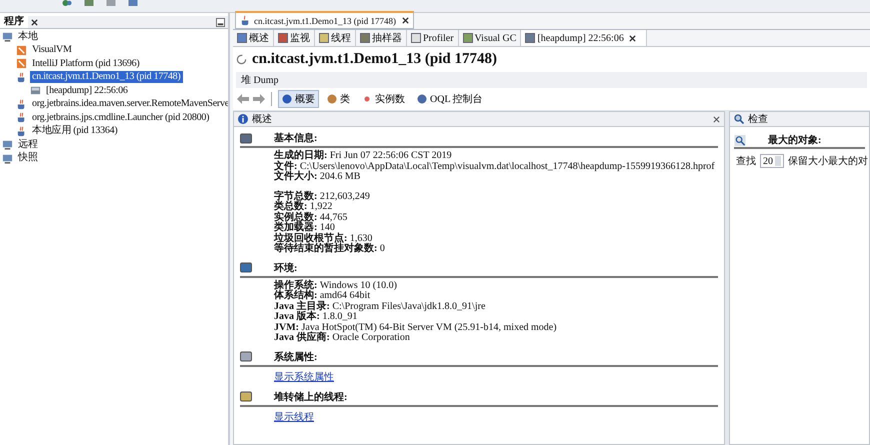 This screenshot has height=445, width=870. Describe the element at coordinates (35, 90) in the screenshot. I see `heap-dump-icon` at that location.